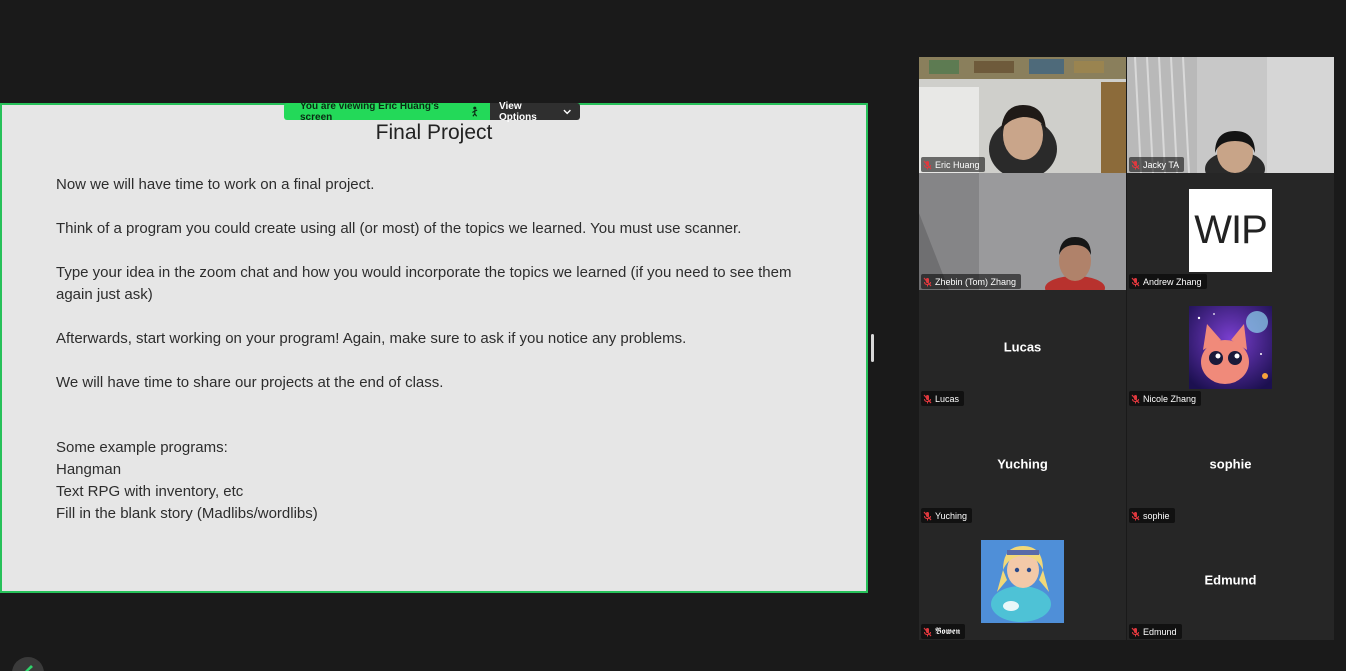 The width and height of the screenshot is (1346, 671). What do you see at coordinates (1160, 631) in the screenshot?
I see `participant-name: Edmund` at bounding box center [1160, 631].